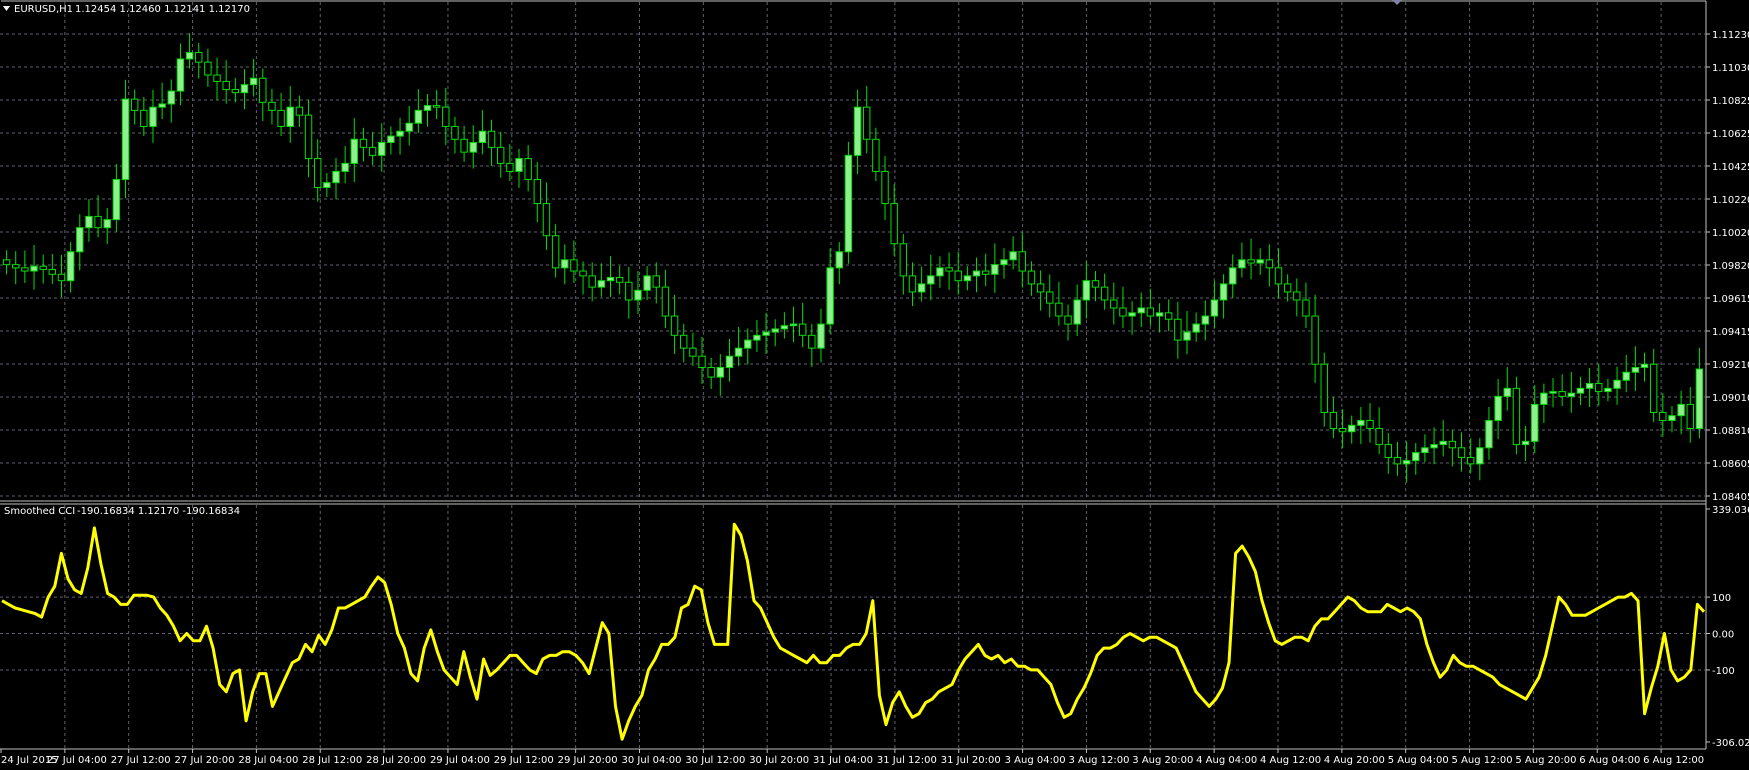 The width and height of the screenshot is (1749, 770). What do you see at coordinates (588, 760) in the screenshot?
I see `time-tick-label: 29 Jul 20:00` at bounding box center [588, 760].